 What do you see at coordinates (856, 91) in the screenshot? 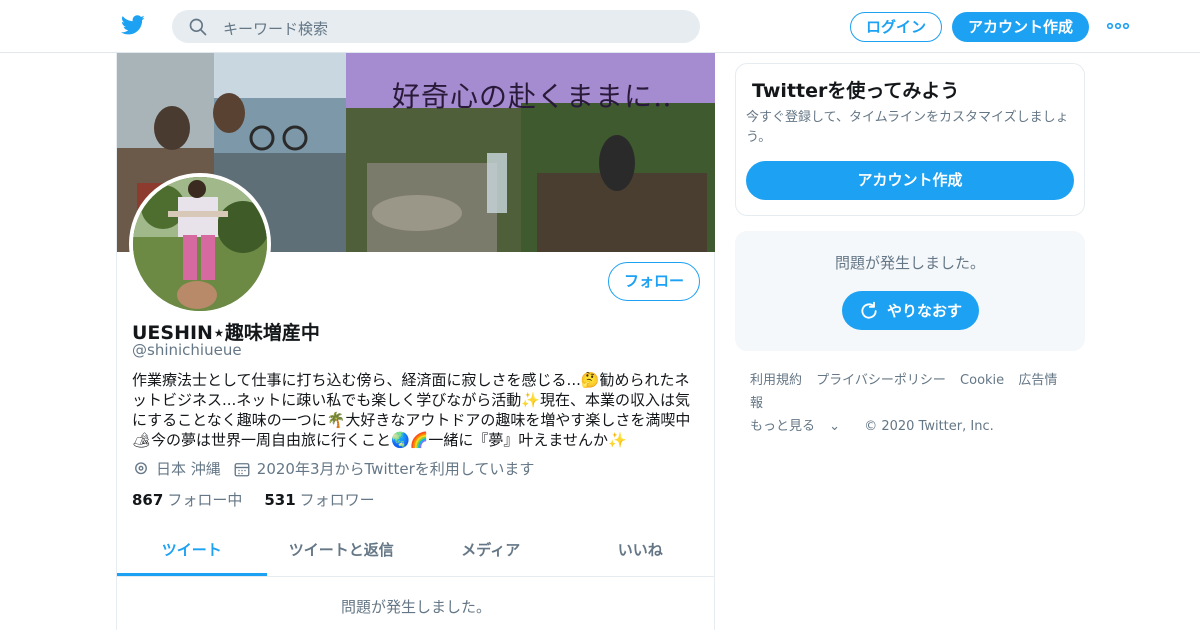
I see `signup-card-title: Twitterを使ってみよう` at bounding box center [856, 91].